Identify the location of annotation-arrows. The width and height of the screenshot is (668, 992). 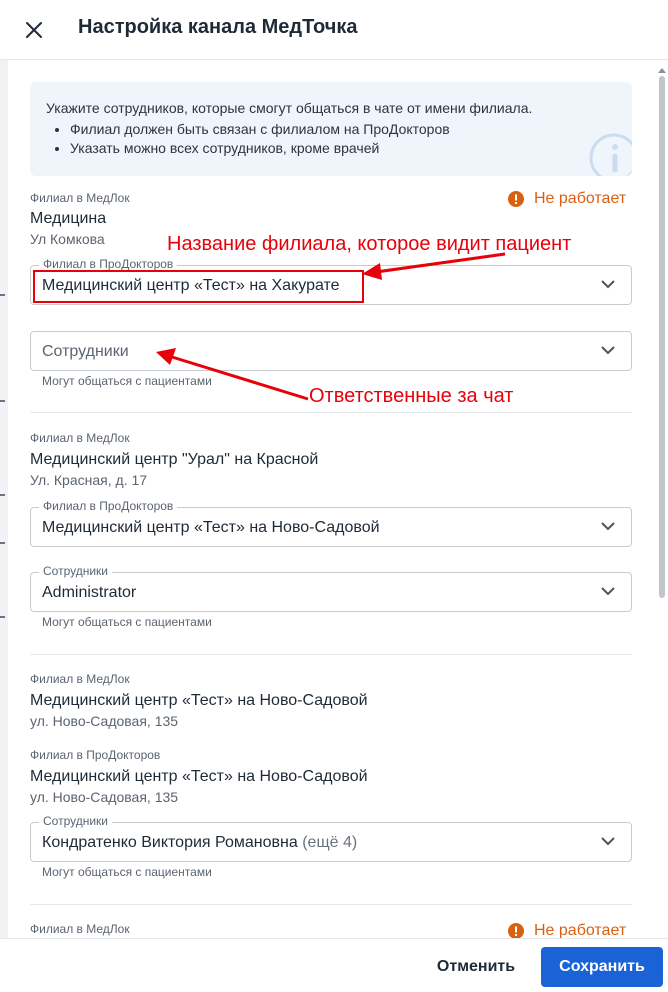
(331, 326).